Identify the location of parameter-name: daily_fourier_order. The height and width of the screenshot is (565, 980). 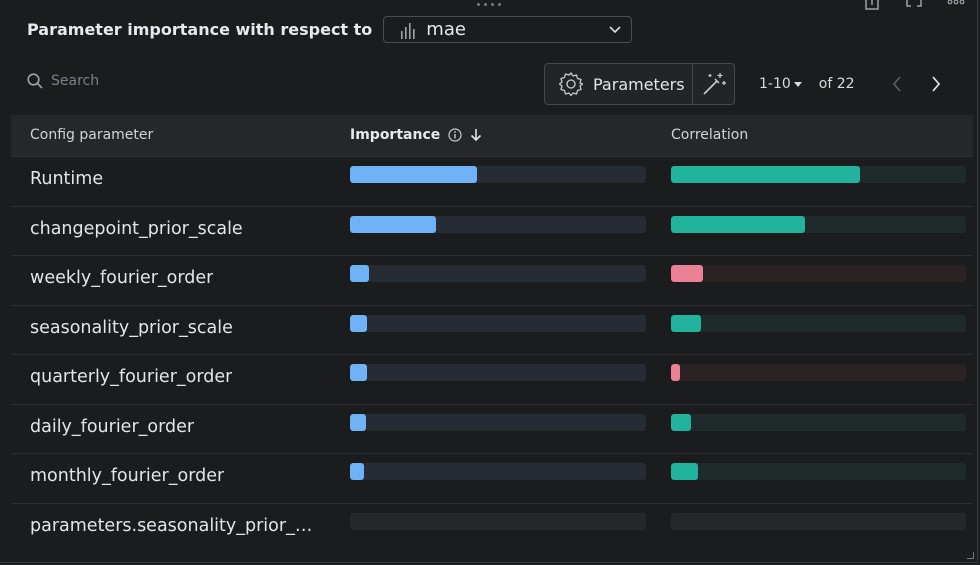
(112, 426).